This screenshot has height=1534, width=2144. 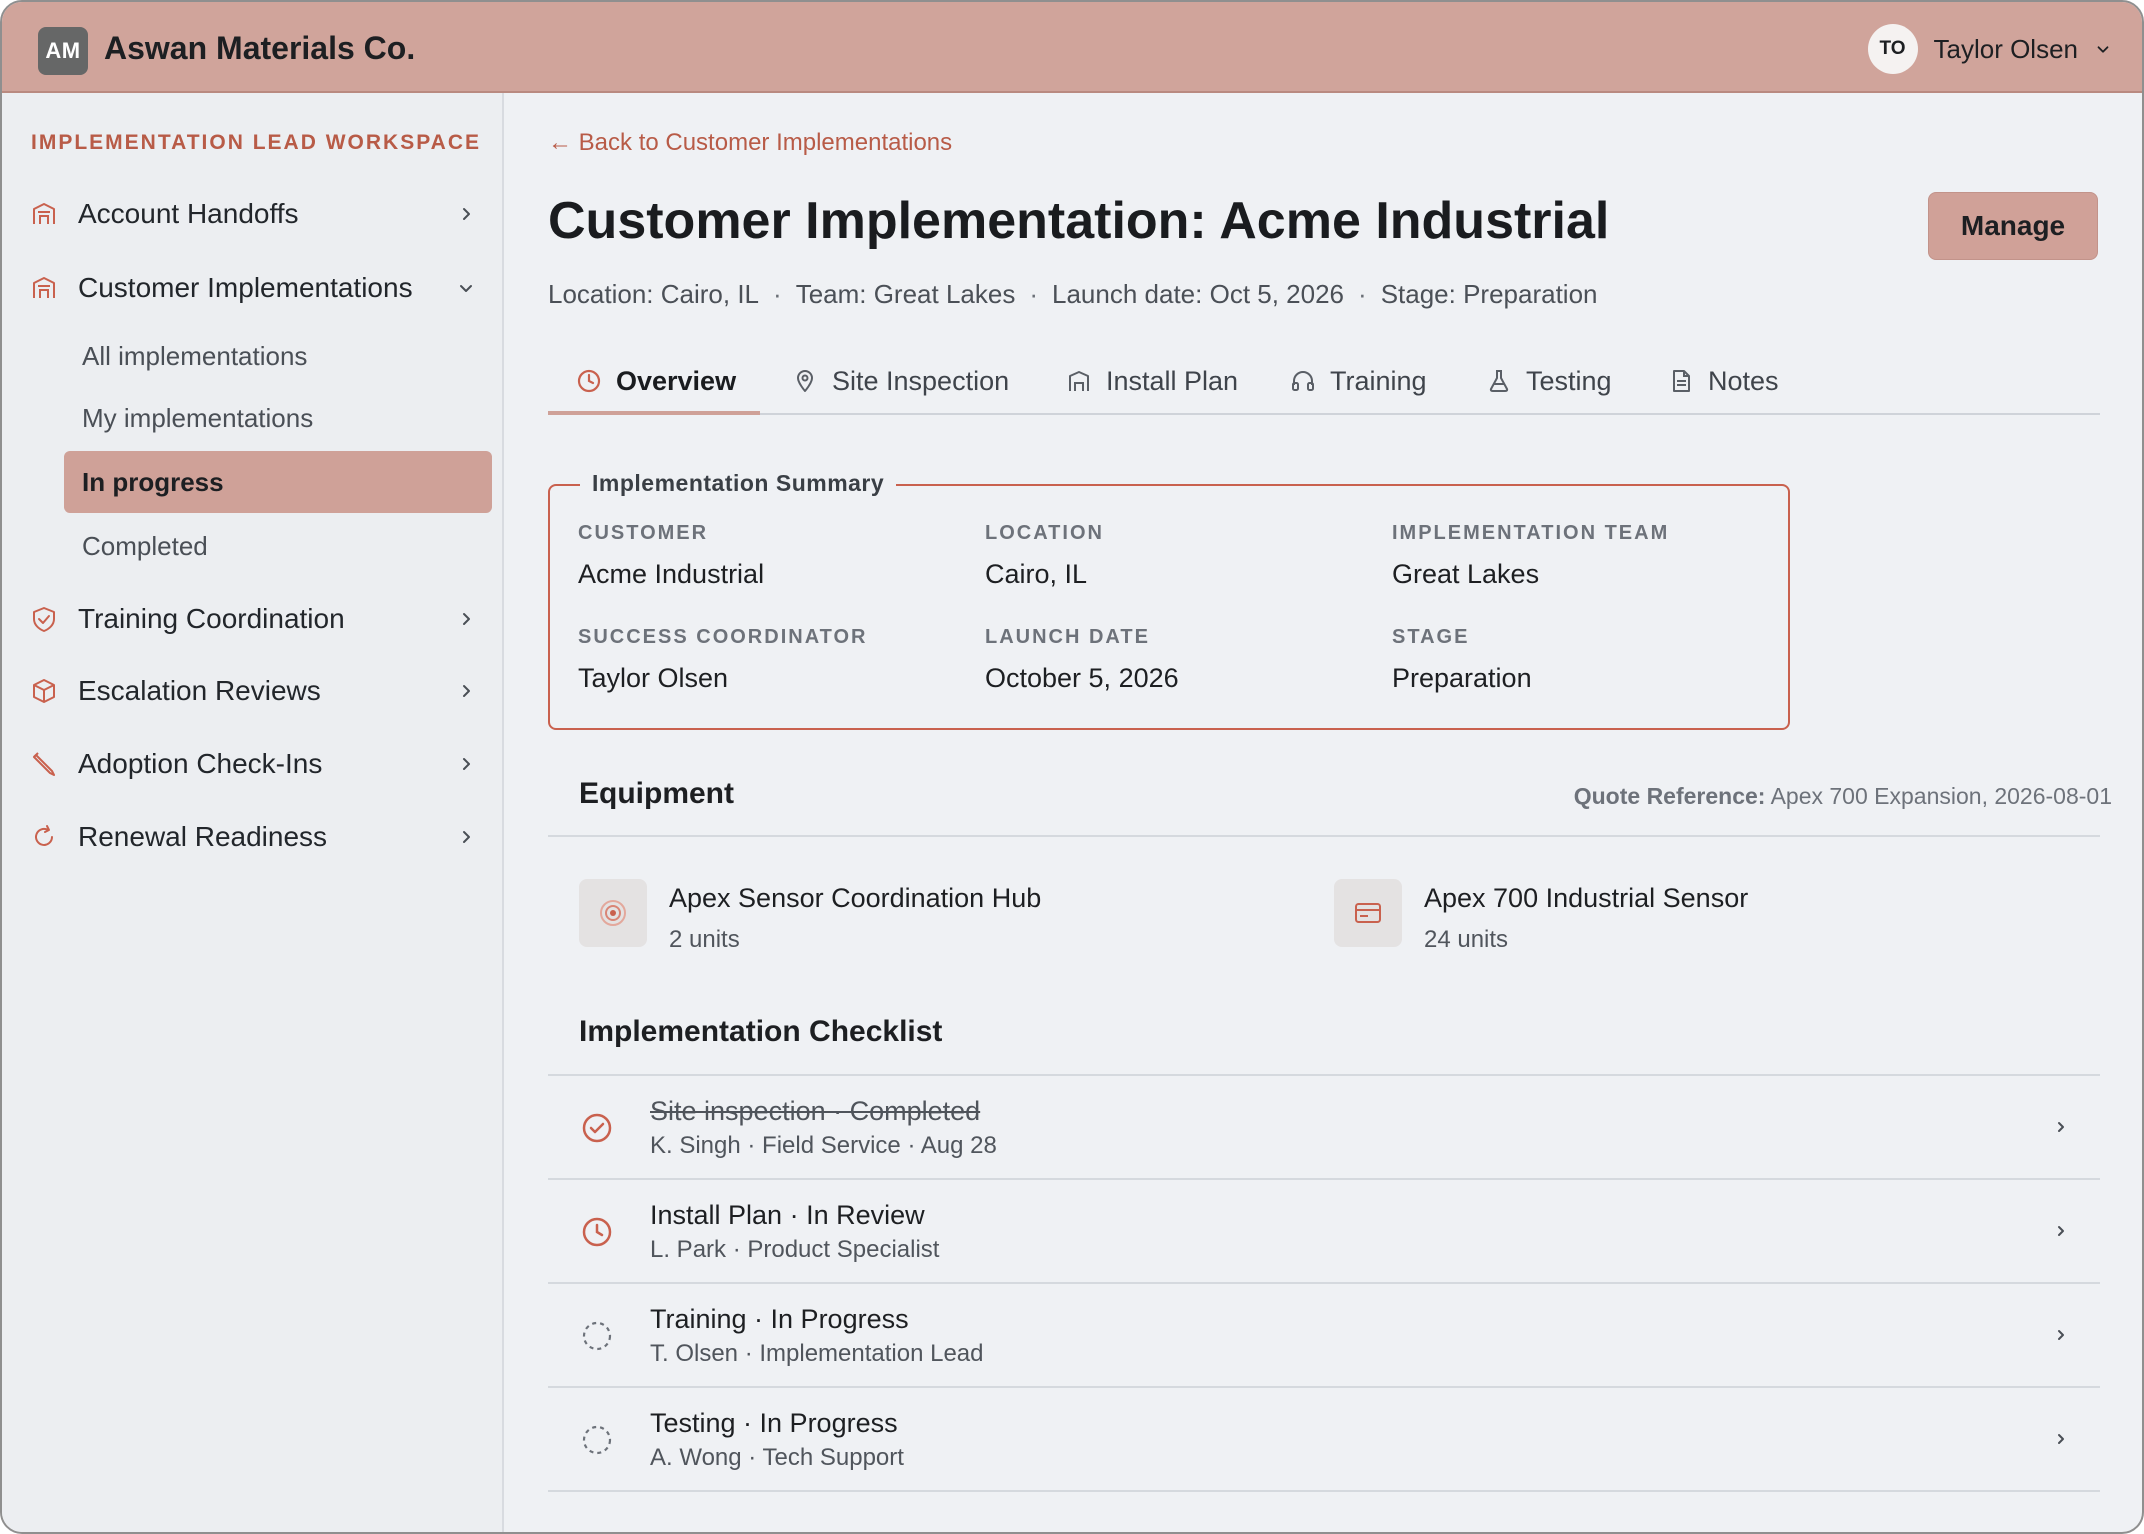 What do you see at coordinates (921, 380) in the screenshot?
I see `tab-label: Site Inspection` at bounding box center [921, 380].